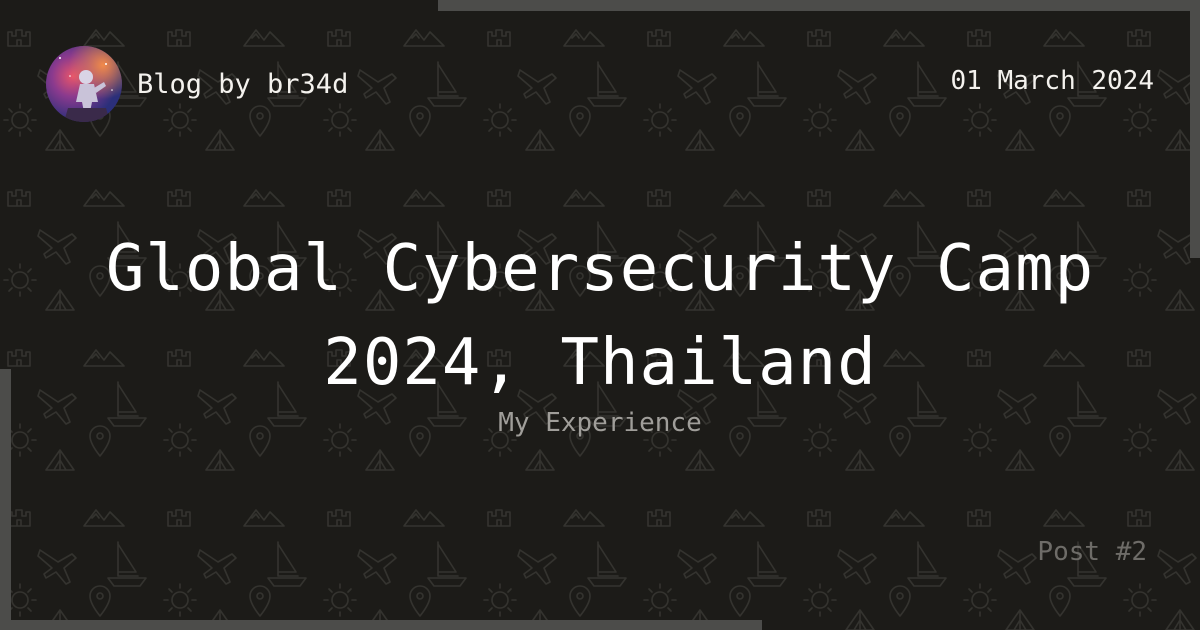 Image resolution: width=1200 pixels, height=630 pixels. I want to click on avatar, so click(84, 84).